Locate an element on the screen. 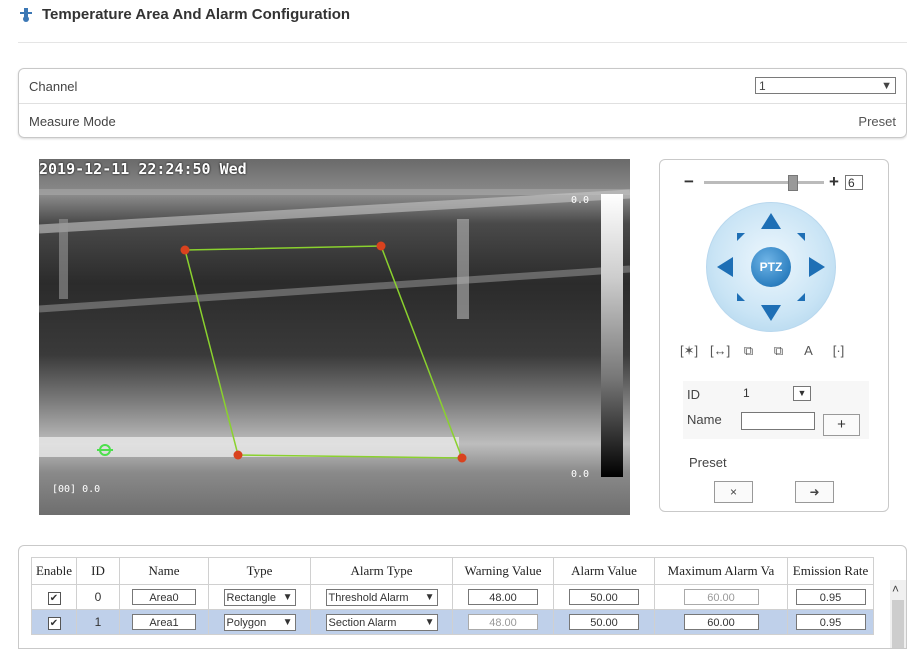 This screenshot has height=649, width=907. zoom-in-button: + is located at coordinates (834, 182).